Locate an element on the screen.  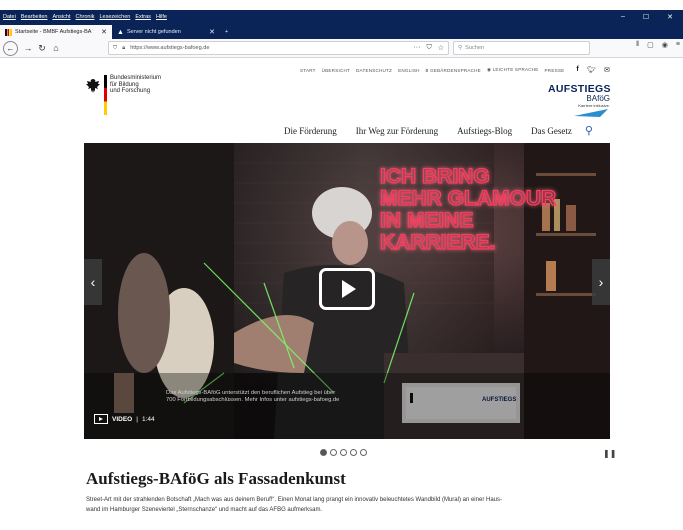
warning-icon: ▲ is located at coordinates (120, 32).